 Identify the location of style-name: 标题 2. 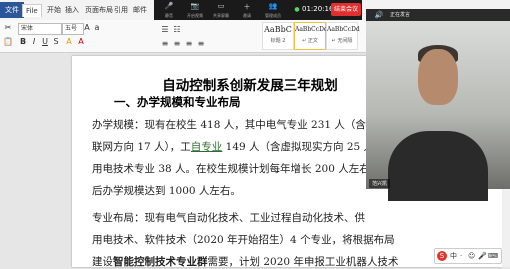
(278, 41).